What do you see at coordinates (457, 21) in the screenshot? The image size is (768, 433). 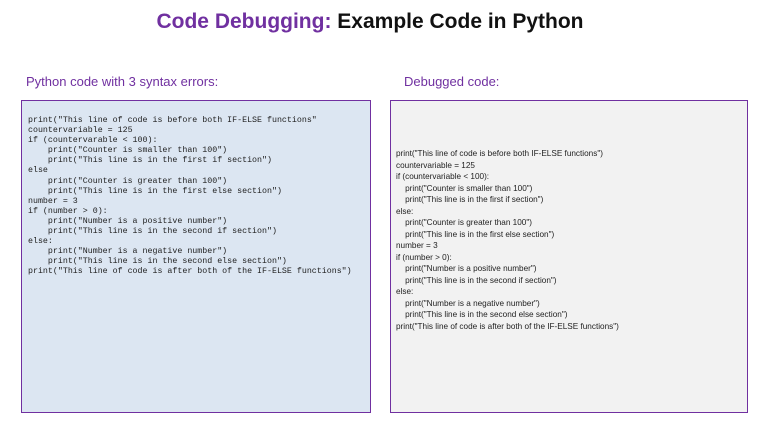 I see `title-rest: Example Code in Python` at bounding box center [457, 21].